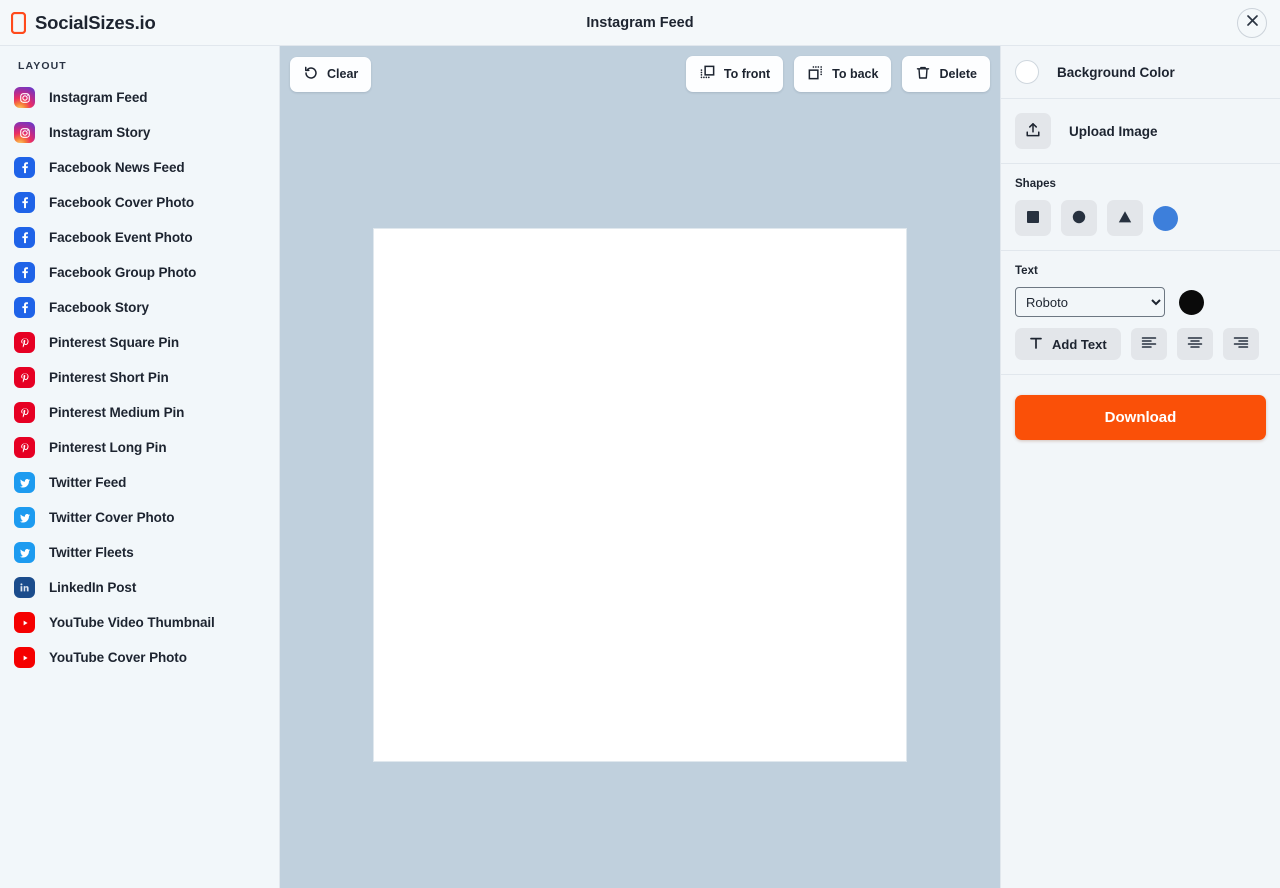 The height and width of the screenshot is (888, 1280). What do you see at coordinates (98, 97) in the screenshot?
I see `sidebar-item-label: Instagram Feed` at bounding box center [98, 97].